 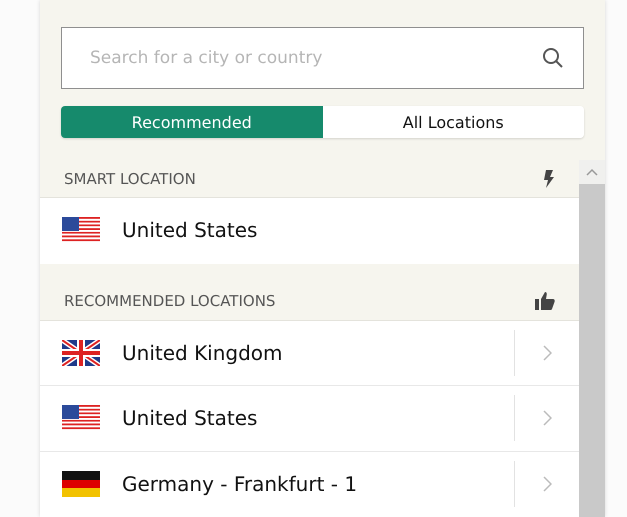 What do you see at coordinates (545, 301) in the screenshot?
I see `thumbs-up-icon` at bounding box center [545, 301].